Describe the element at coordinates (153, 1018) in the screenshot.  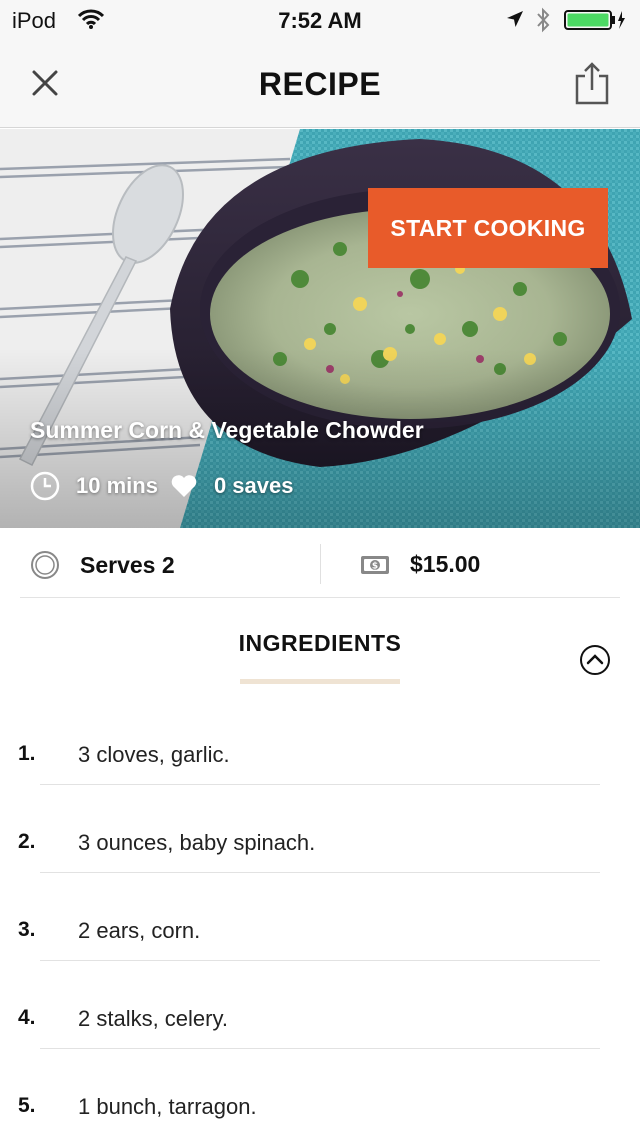
I see `ingredient-text: 2 stalks, celery.` at that location.